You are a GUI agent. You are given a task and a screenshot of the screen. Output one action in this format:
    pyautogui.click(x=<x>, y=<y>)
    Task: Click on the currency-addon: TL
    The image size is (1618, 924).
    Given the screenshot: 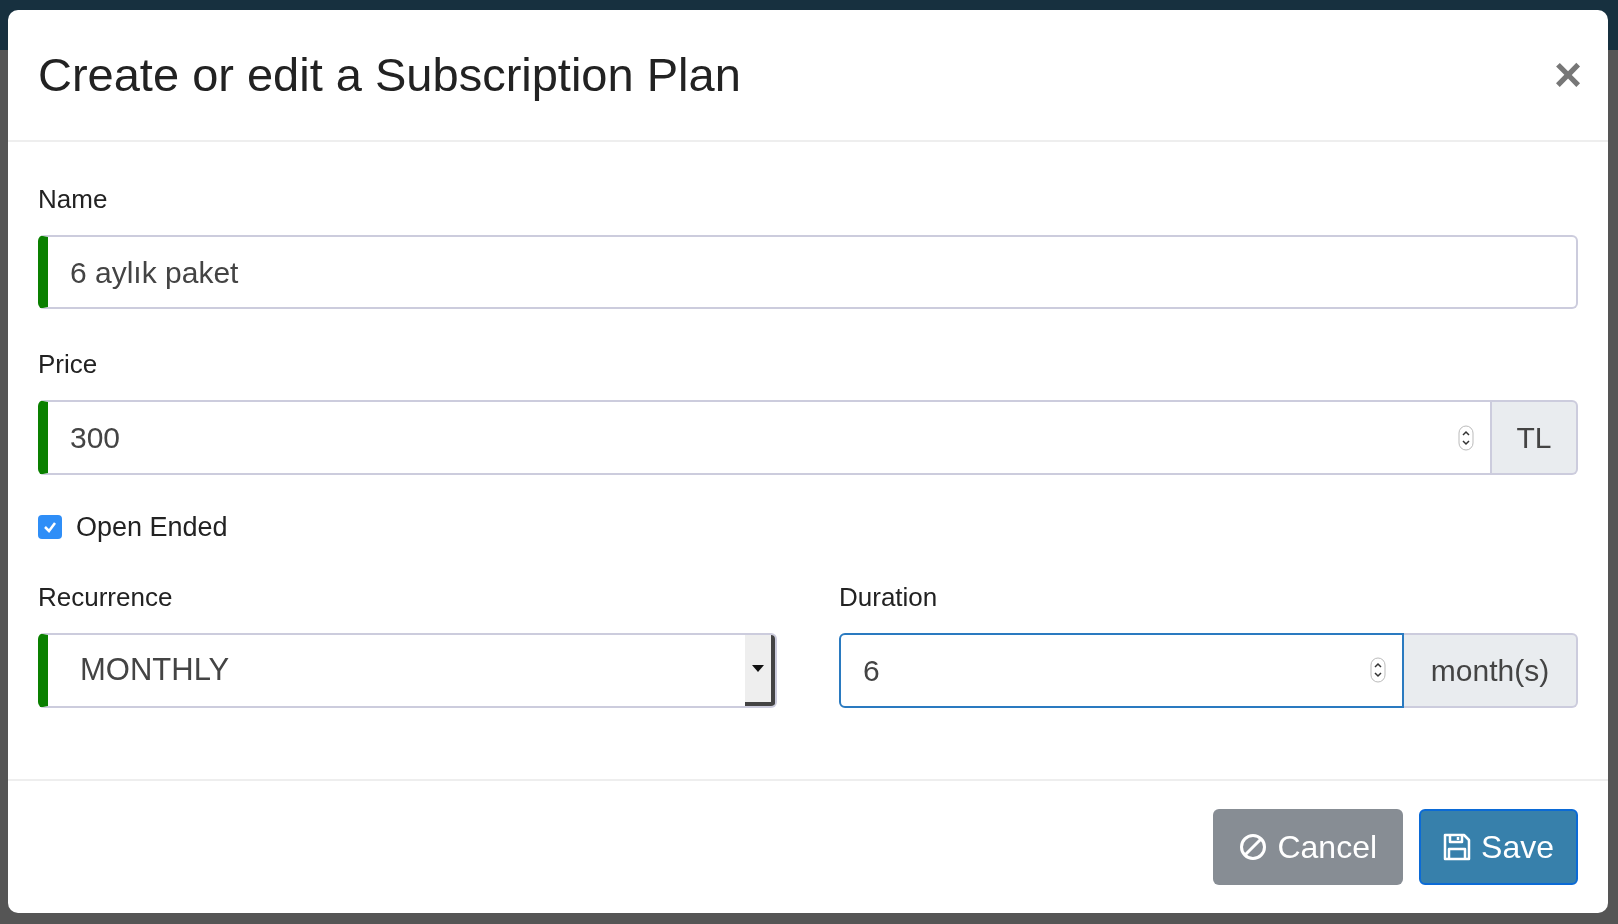 What is the action you would take?
    pyautogui.click(x=1535, y=437)
    